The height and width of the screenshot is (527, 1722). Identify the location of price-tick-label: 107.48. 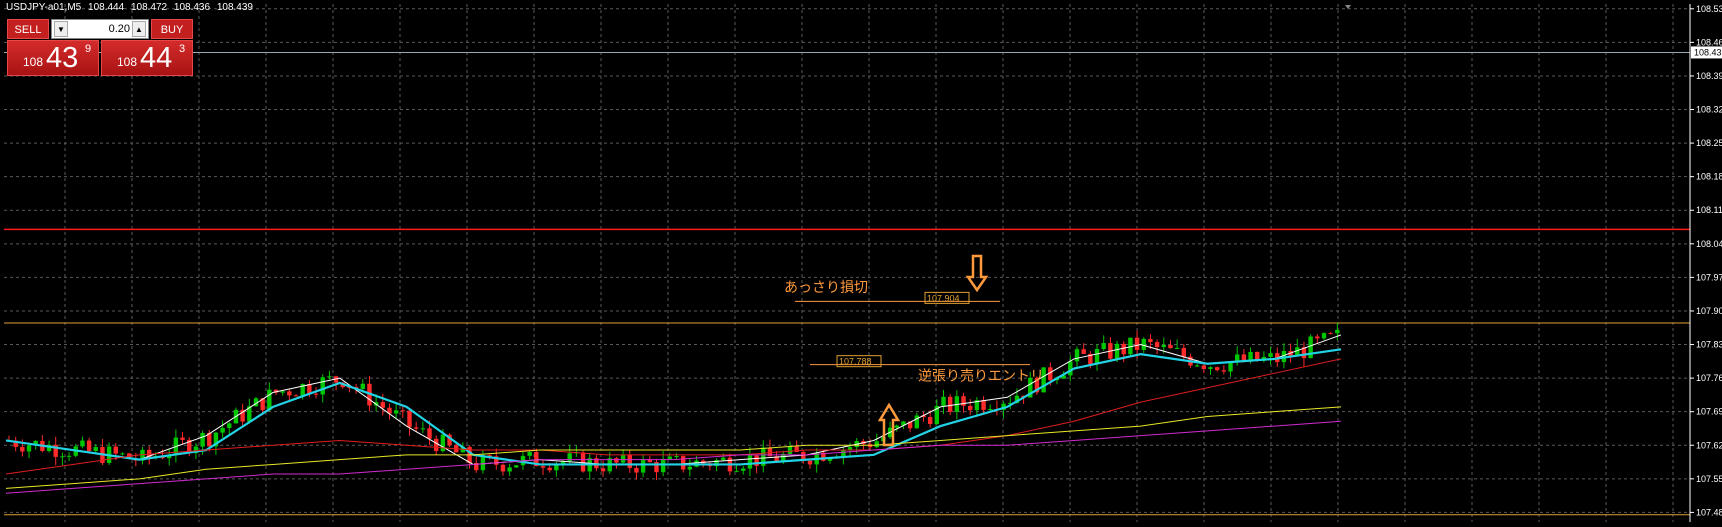
(1709, 512).